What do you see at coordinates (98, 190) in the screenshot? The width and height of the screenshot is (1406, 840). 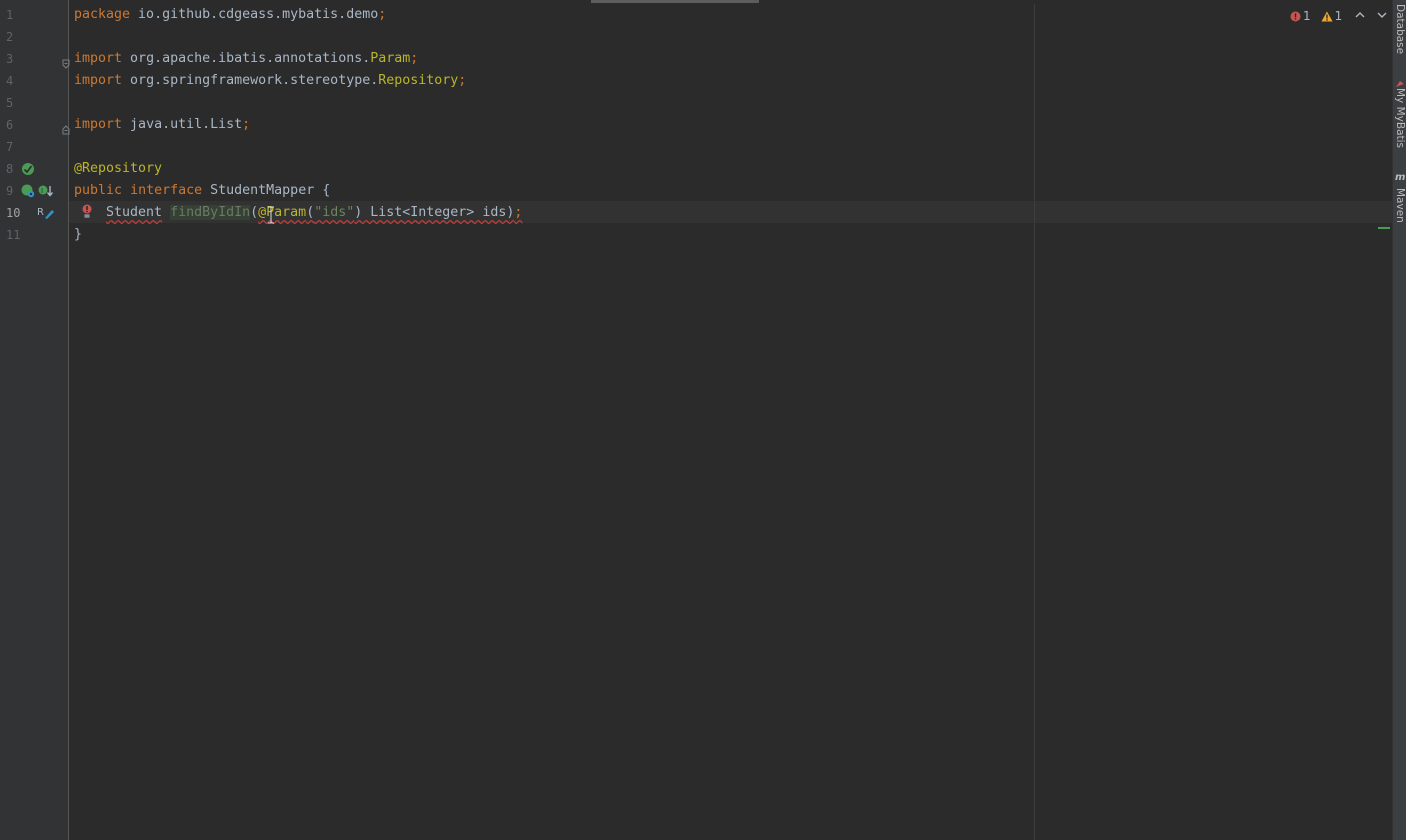 I see `keyword: public` at bounding box center [98, 190].